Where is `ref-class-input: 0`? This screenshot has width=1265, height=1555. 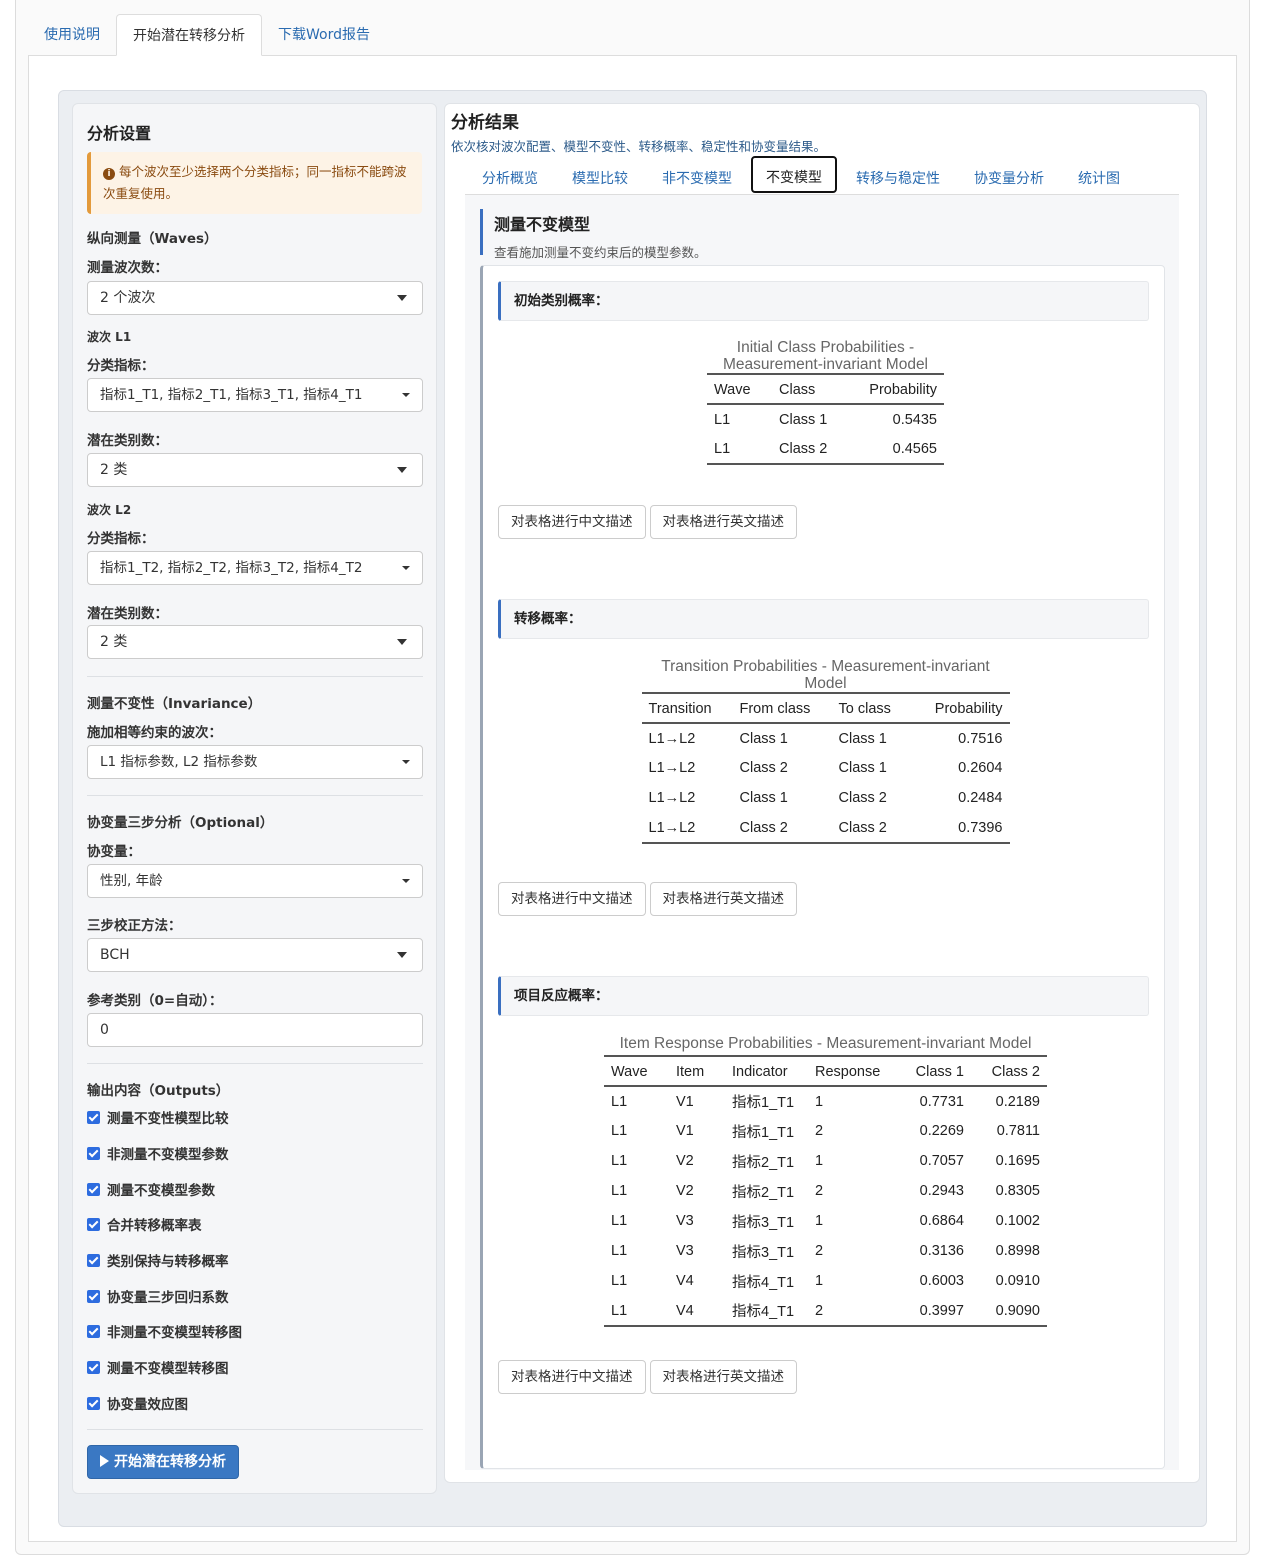 ref-class-input: 0 is located at coordinates (255, 1030).